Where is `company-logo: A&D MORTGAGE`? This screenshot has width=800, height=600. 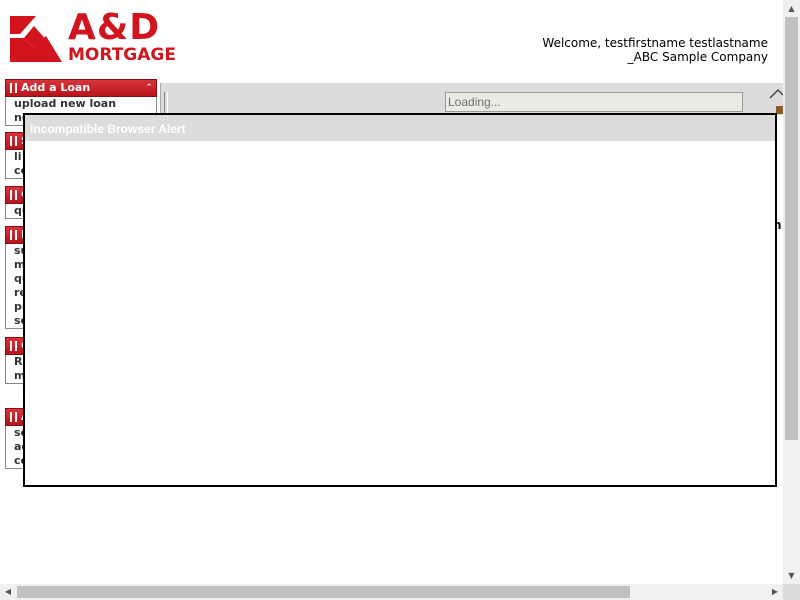 company-logo: A&D MORTGAGE is located at coordinates (97, 36).